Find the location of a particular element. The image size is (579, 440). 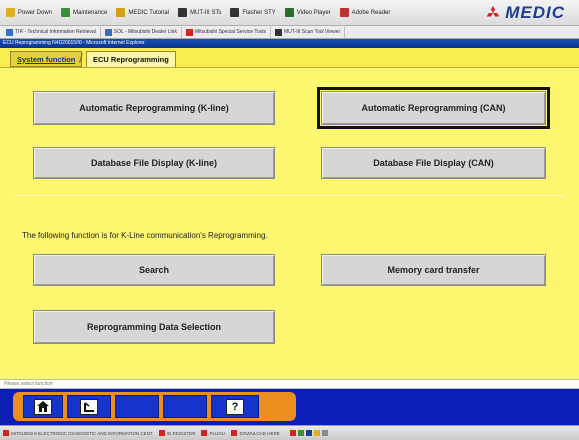

home-icon is located at coordinates (43, 406).